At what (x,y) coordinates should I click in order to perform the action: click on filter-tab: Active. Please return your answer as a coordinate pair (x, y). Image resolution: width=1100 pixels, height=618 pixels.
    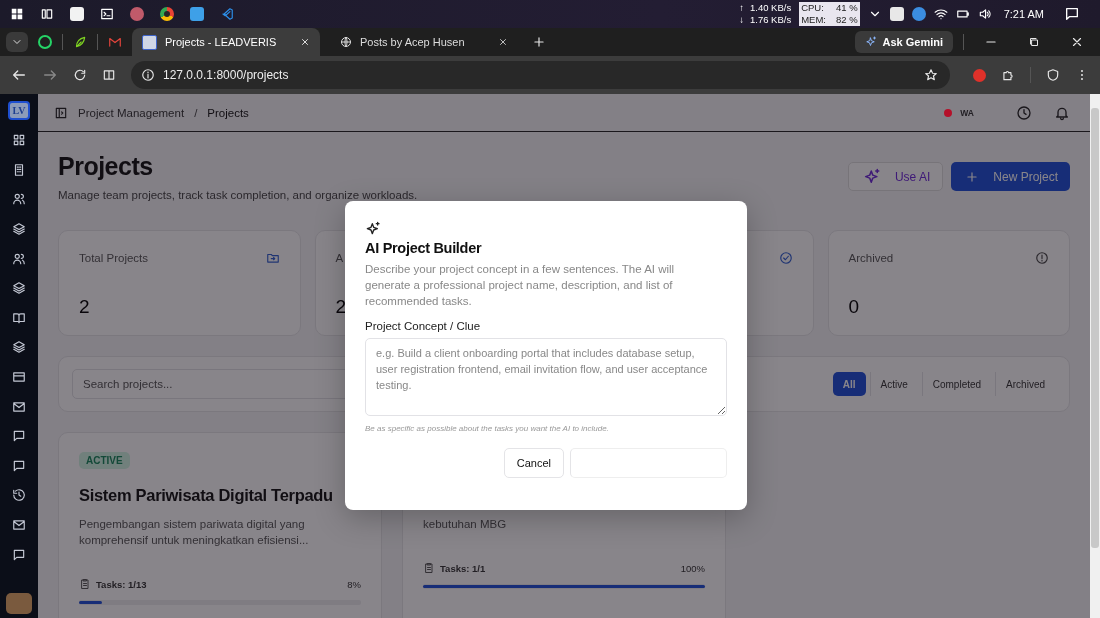
    Looking at the image, I should click on (893, 384).